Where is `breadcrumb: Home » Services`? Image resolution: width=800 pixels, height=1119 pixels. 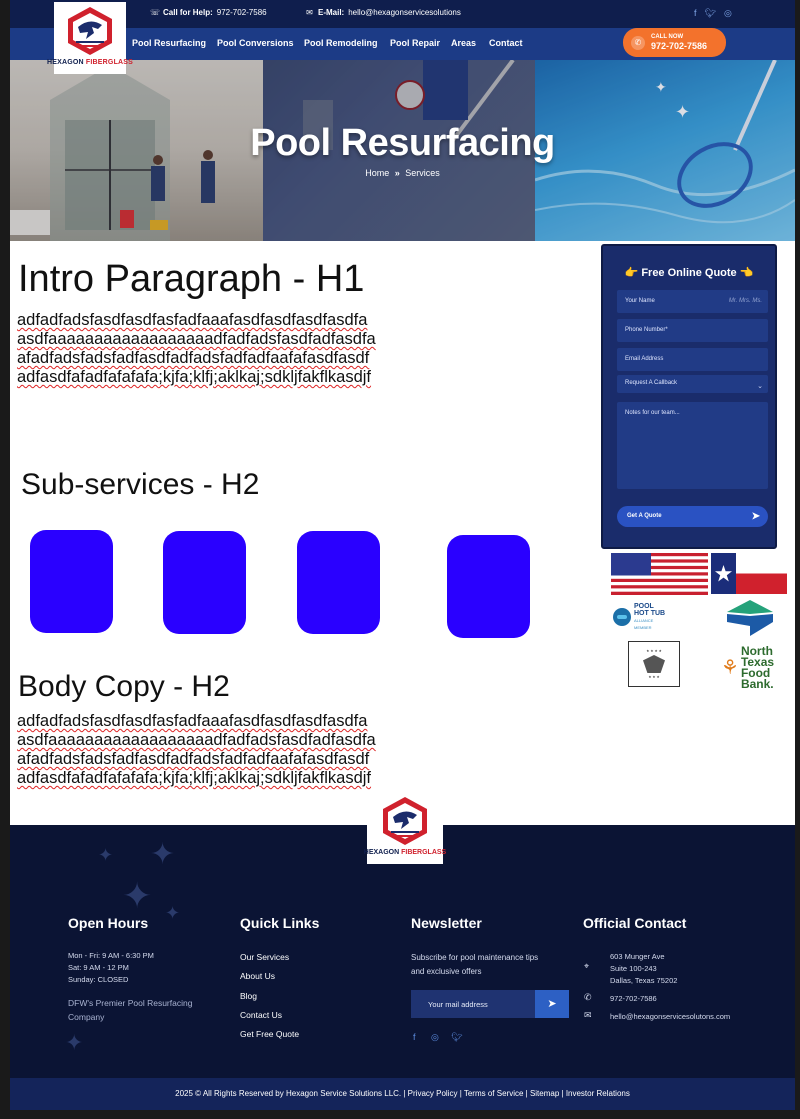 breadcrumb: Home » Services is located at coordinates (402, 173).